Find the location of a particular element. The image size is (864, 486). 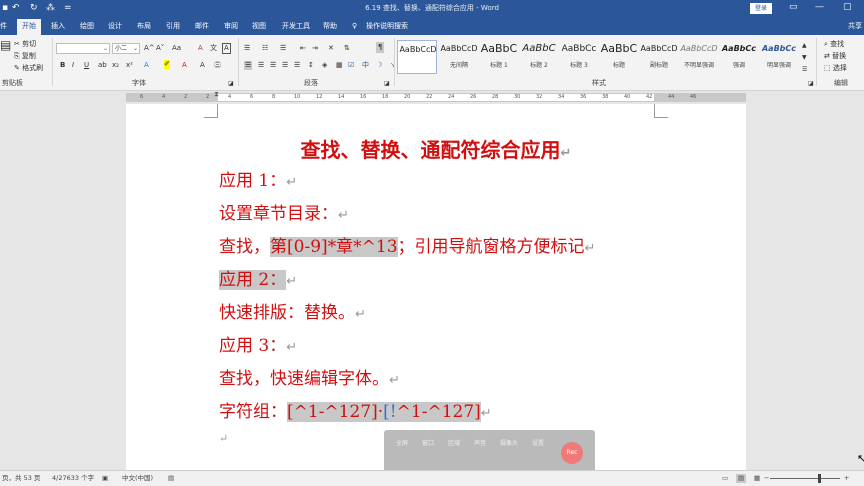

tab-developer: 开发工具 is located at coordinates (296, 26).